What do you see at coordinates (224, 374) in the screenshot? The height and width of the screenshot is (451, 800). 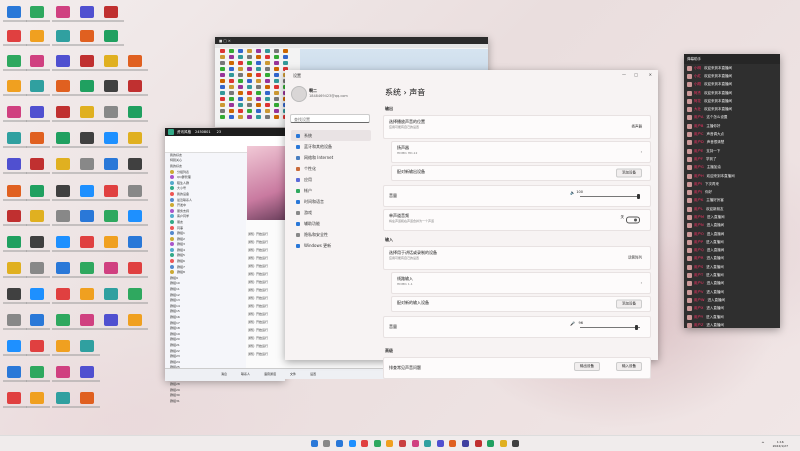 I see `footer-tab-0: 消息` at bounding box center [224, 374].